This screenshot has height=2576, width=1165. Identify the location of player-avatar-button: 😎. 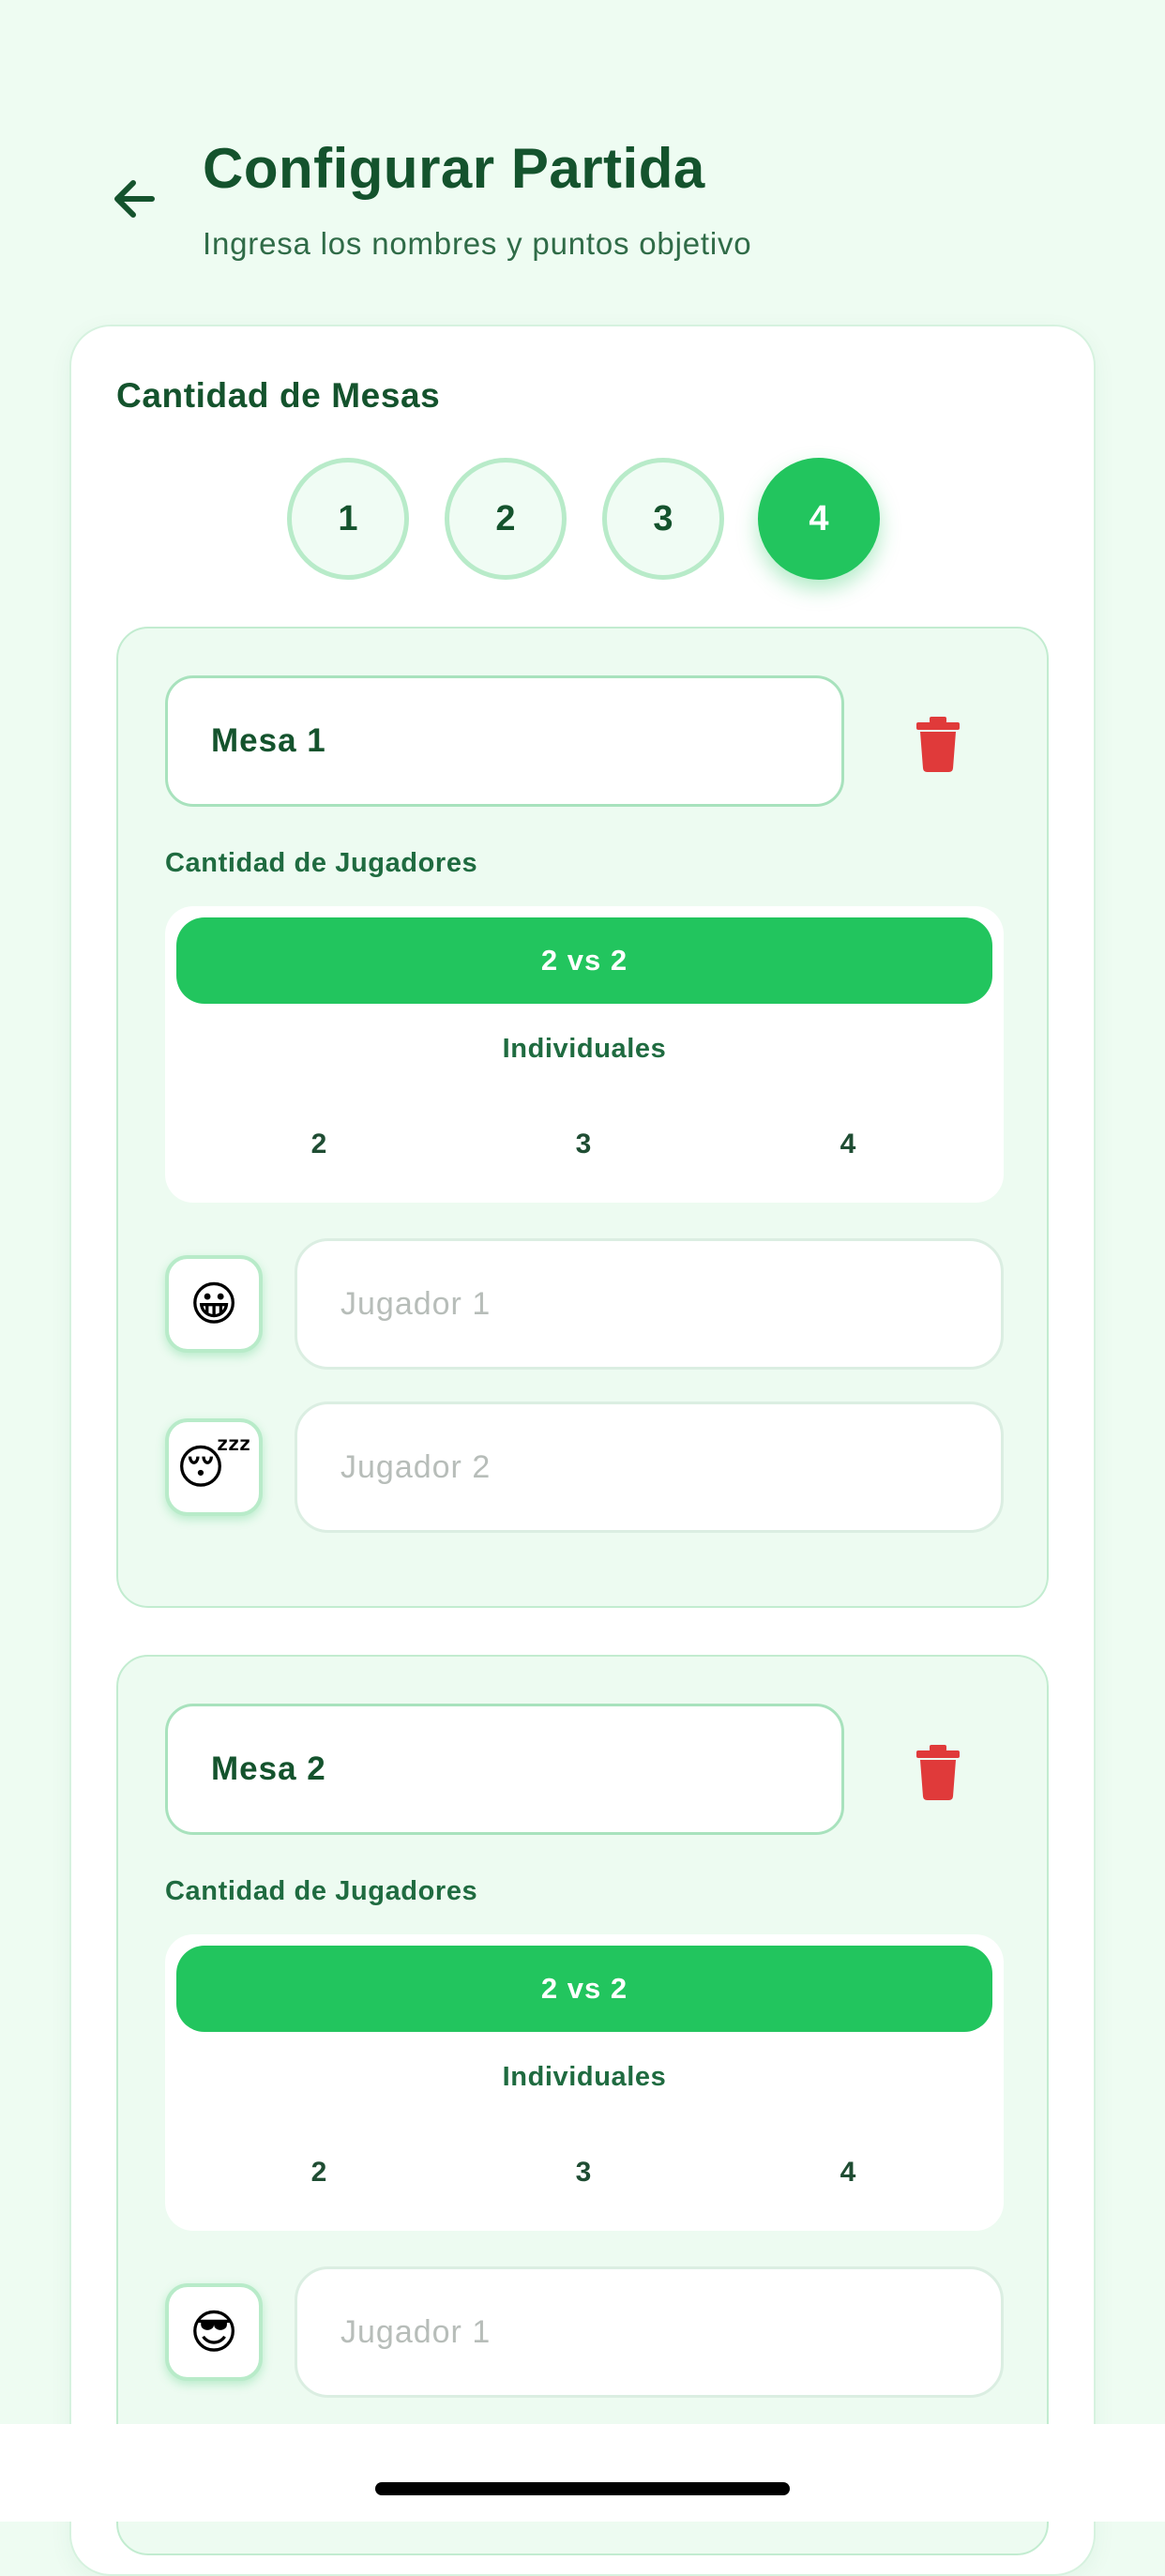
(214, 2332).